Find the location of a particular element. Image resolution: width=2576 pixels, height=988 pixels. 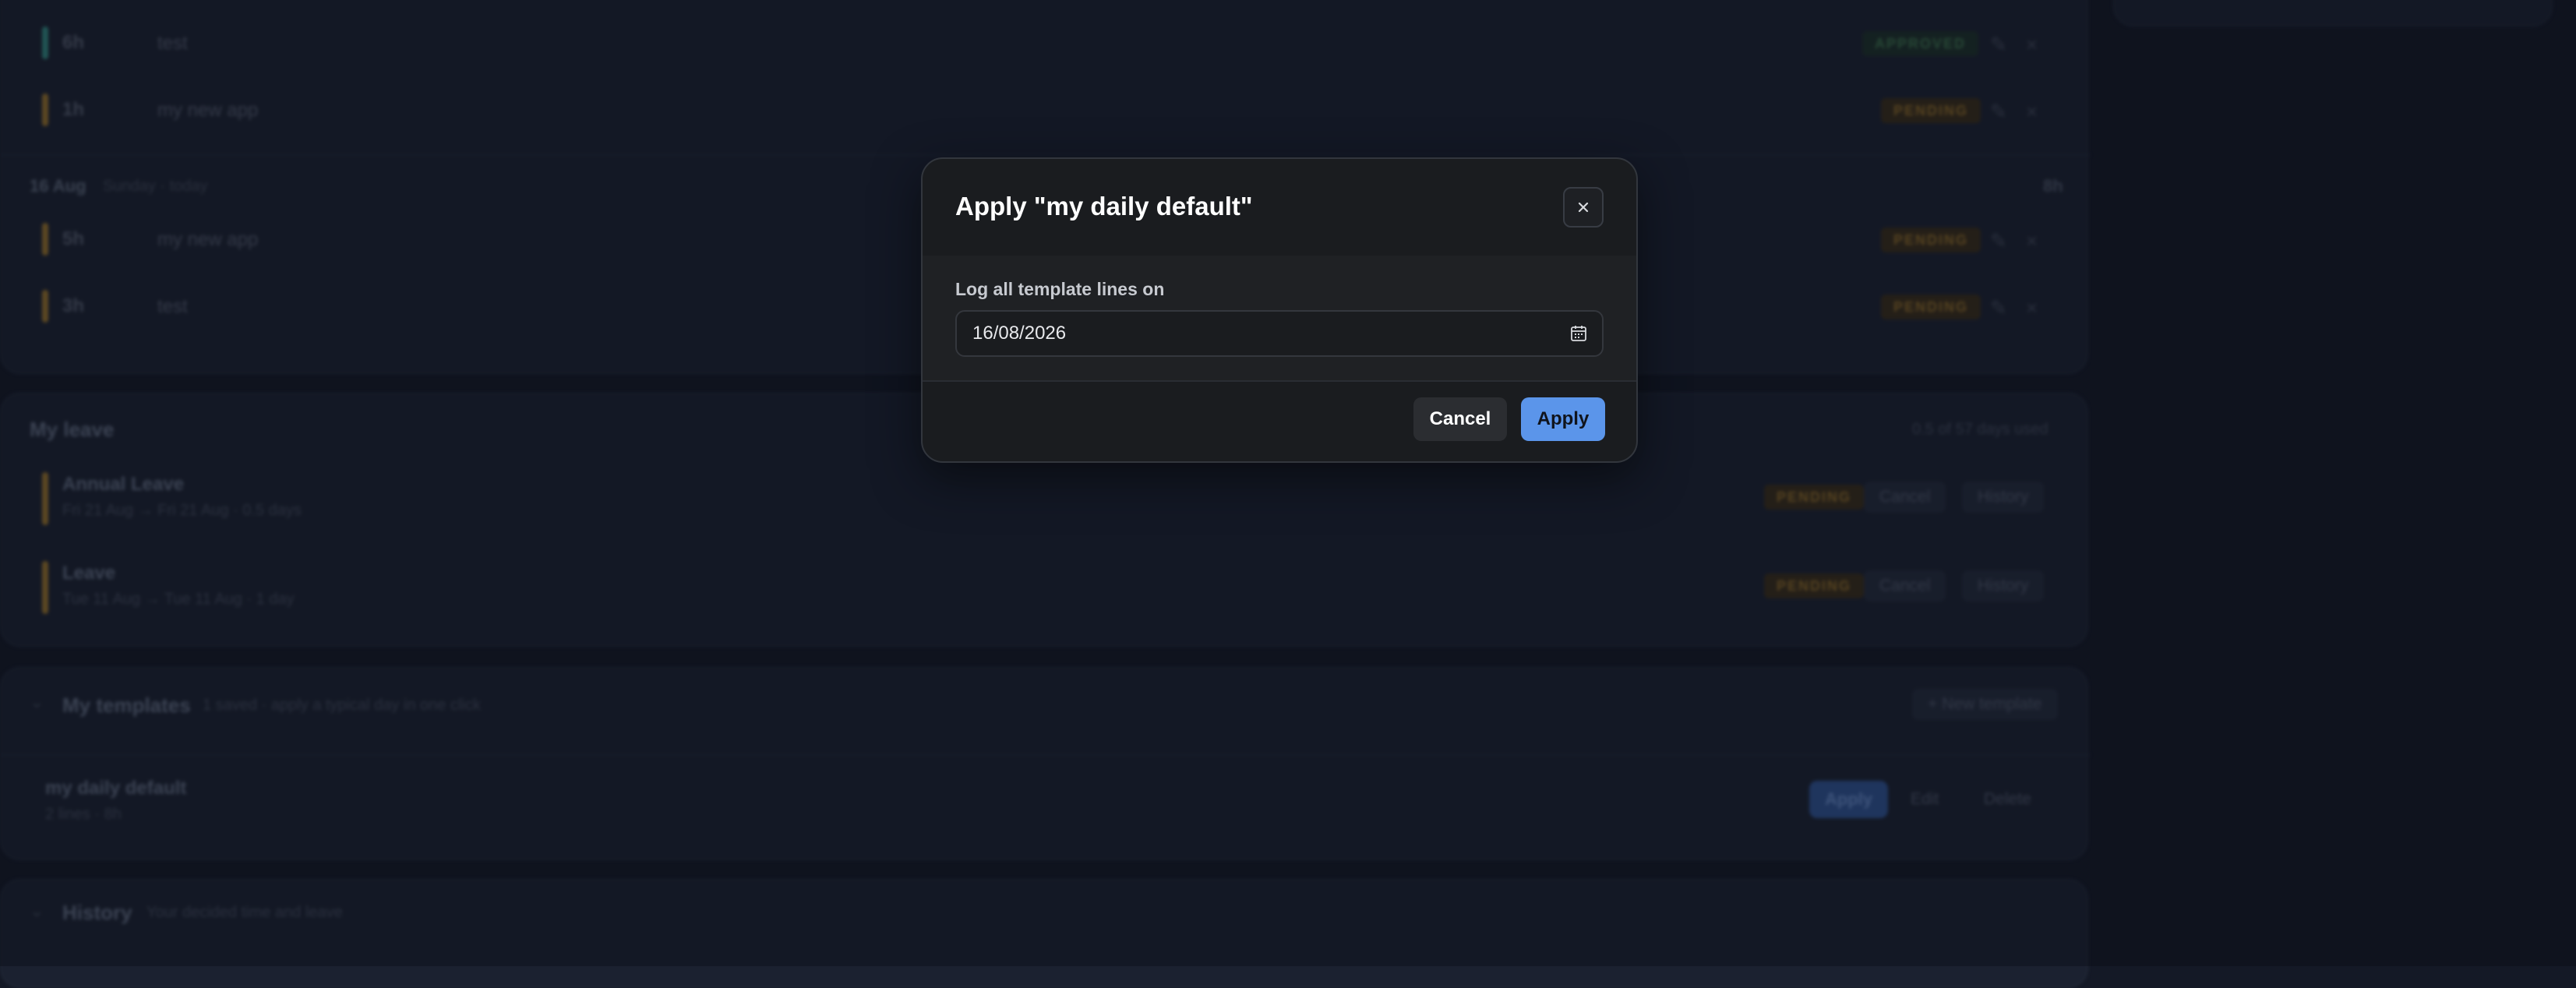

cancel-button: Cancel is located at coordinates (1460, 419).